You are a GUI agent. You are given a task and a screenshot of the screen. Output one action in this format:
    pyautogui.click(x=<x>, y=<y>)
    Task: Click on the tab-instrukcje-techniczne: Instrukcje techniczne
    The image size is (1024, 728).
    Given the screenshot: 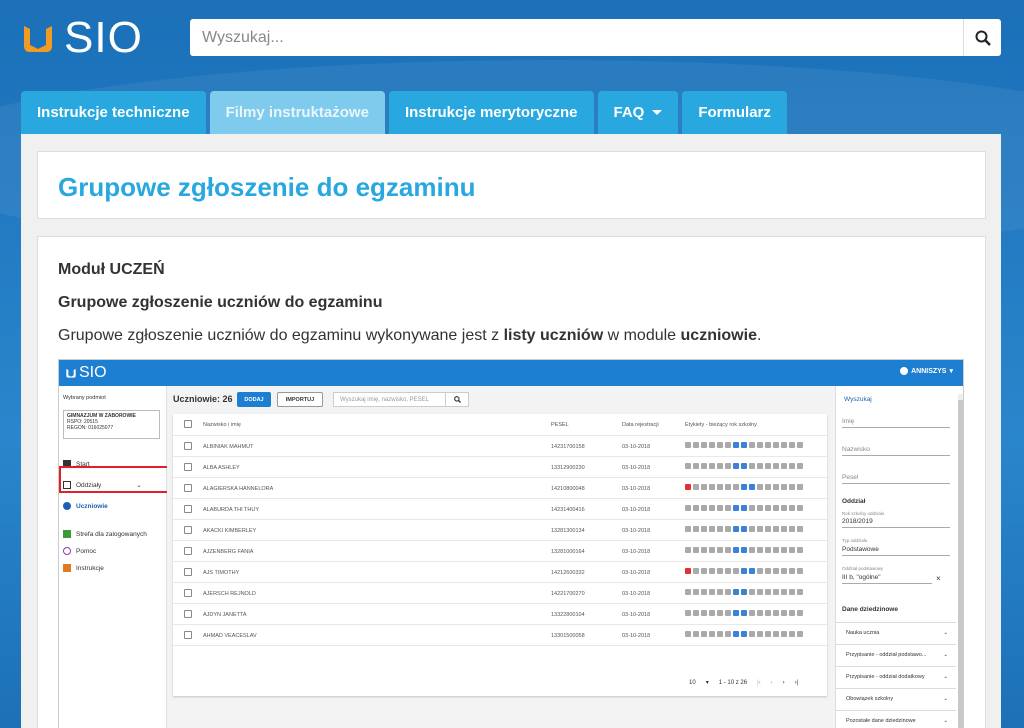 What is the action you would take?
    pyautogui.click(x=113, y=112)
    